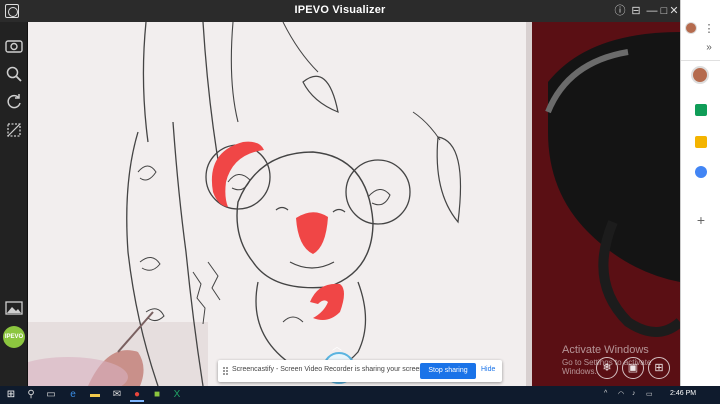 This screenshot has height=404, width=720. Describe the element at coordinates (659, 368) in the screenshot. I see `grid-button: ⊞` at that location.